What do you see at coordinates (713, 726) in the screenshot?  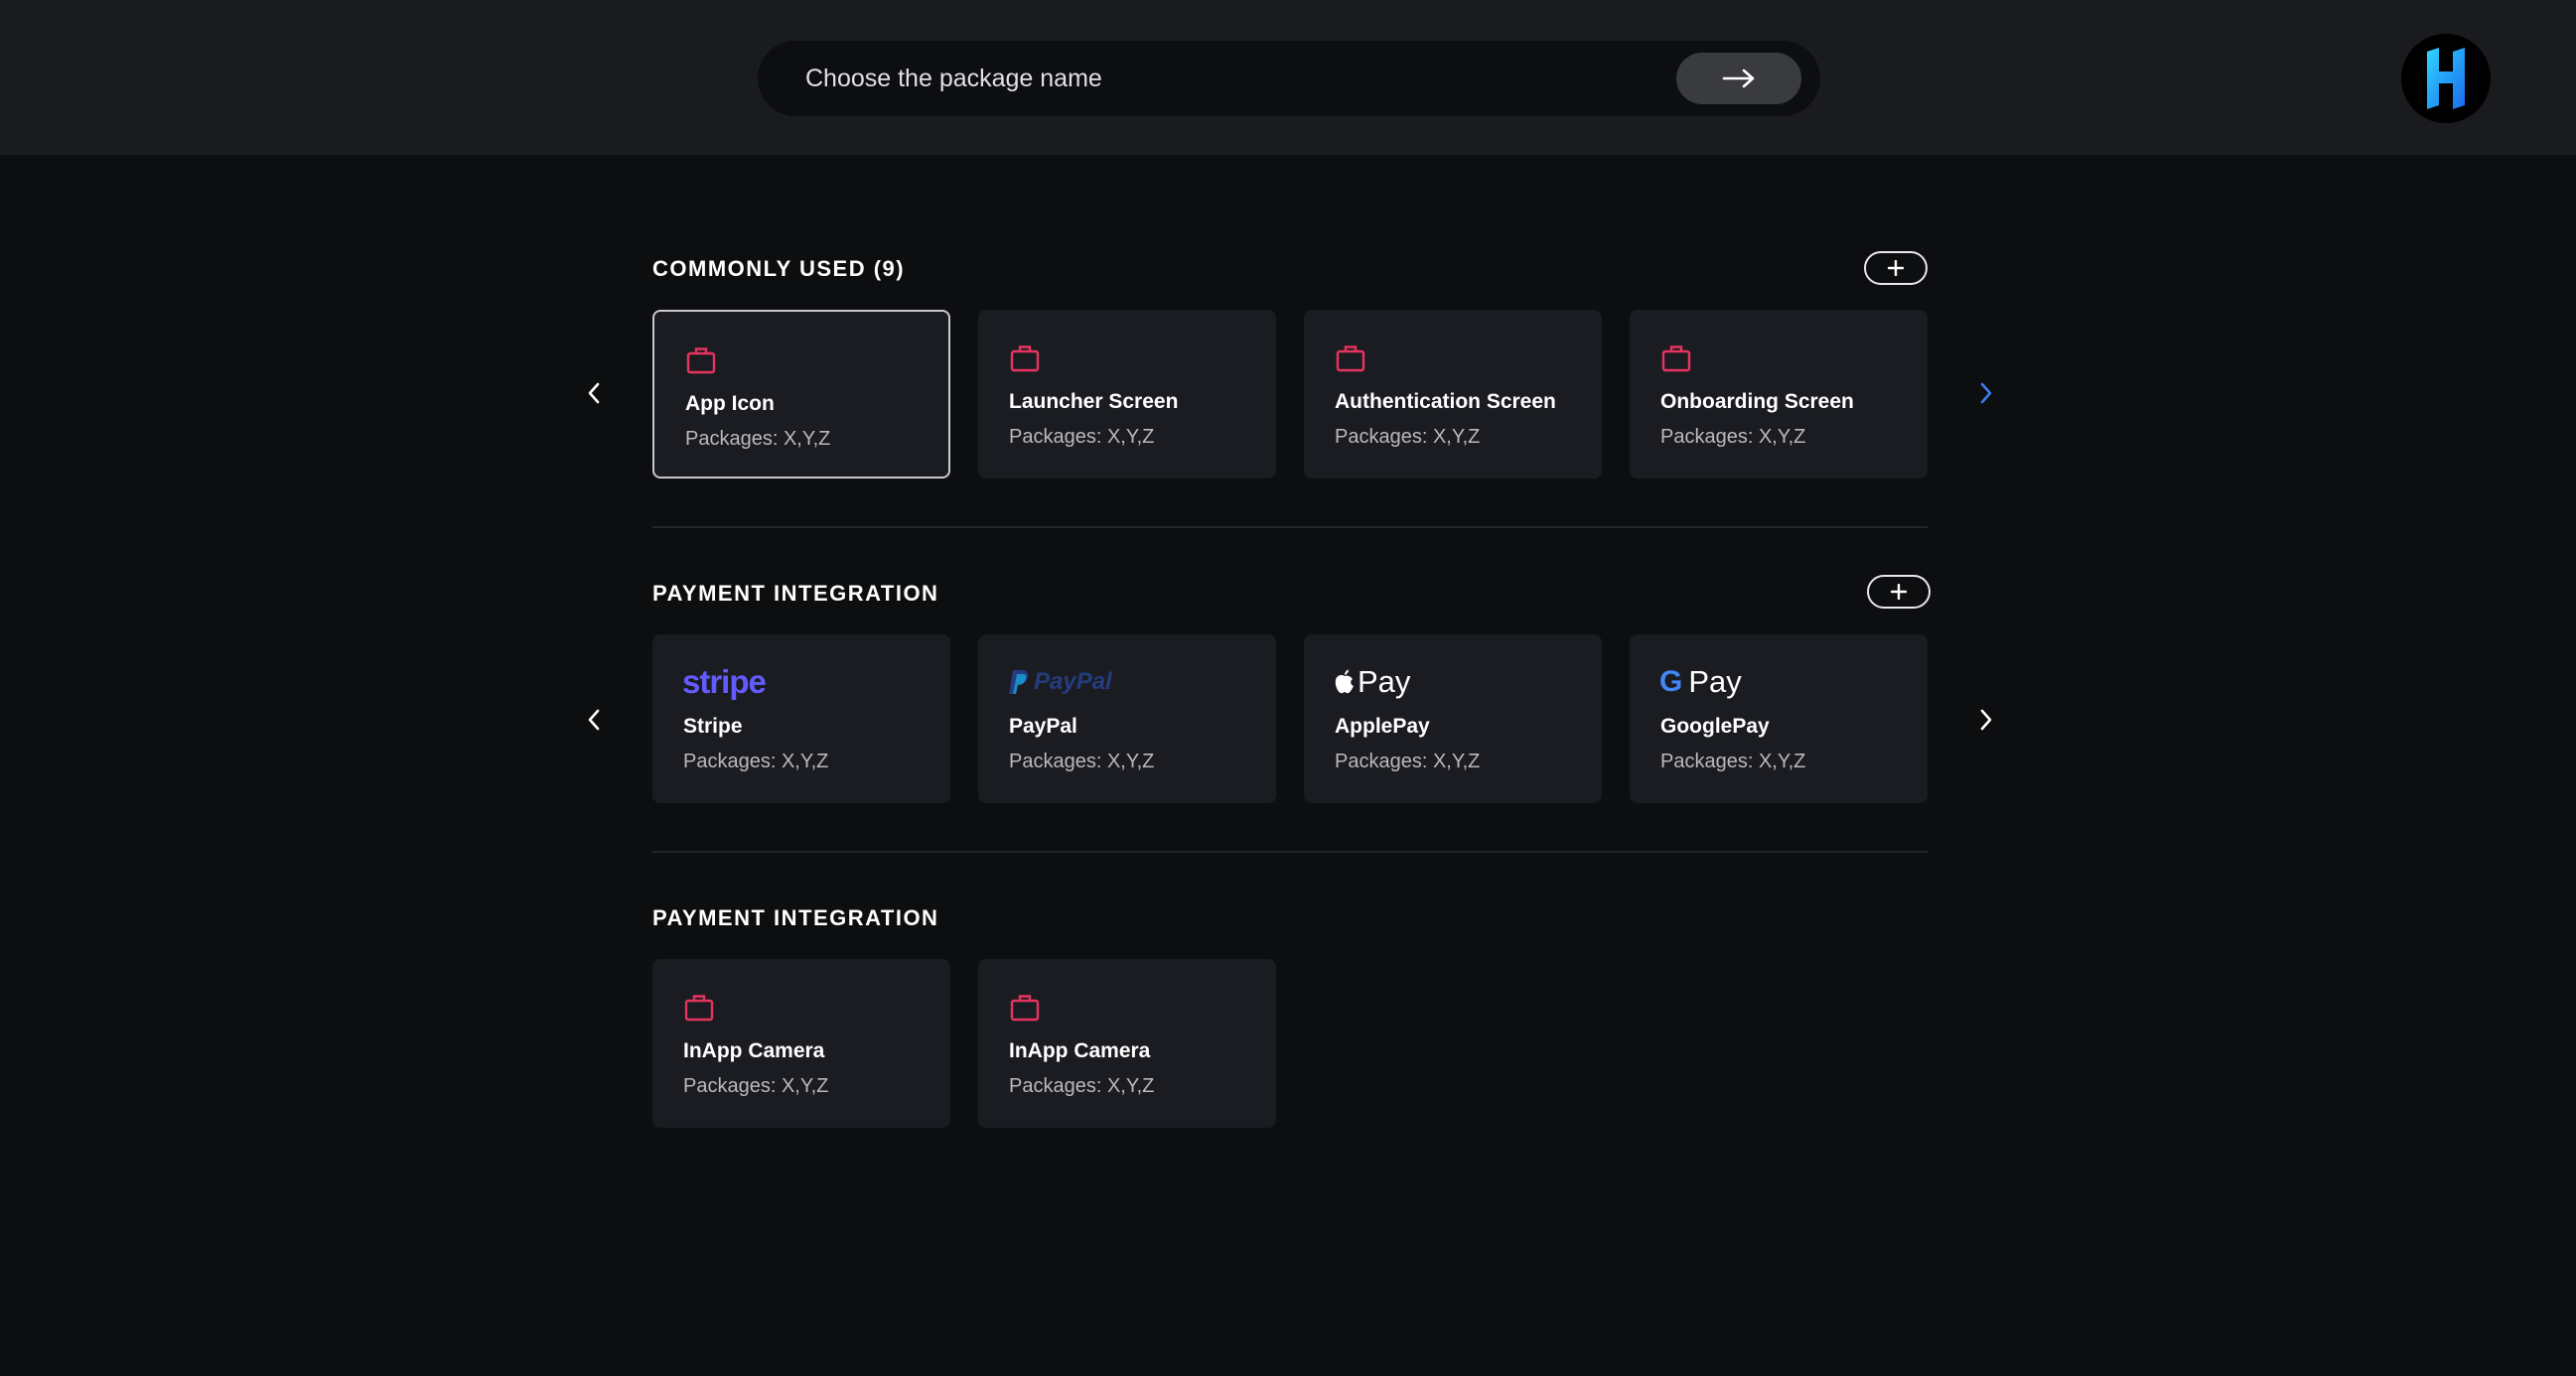 I see `card-title: Stripe` at bounding box center [713, 726].